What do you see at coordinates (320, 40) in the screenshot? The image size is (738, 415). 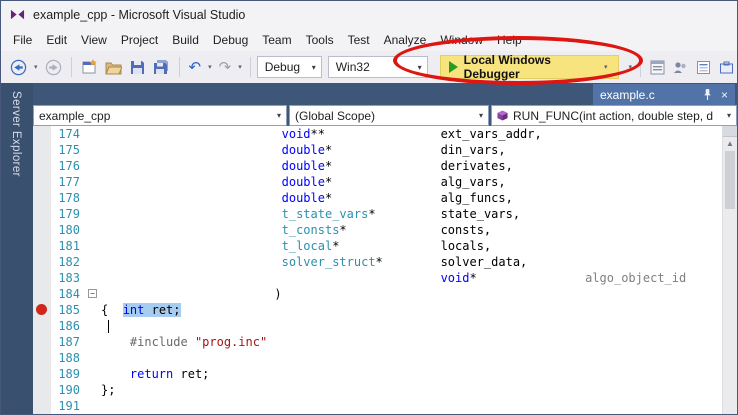 I see `menu-tools: Tools` at bounding box center [320, 40].